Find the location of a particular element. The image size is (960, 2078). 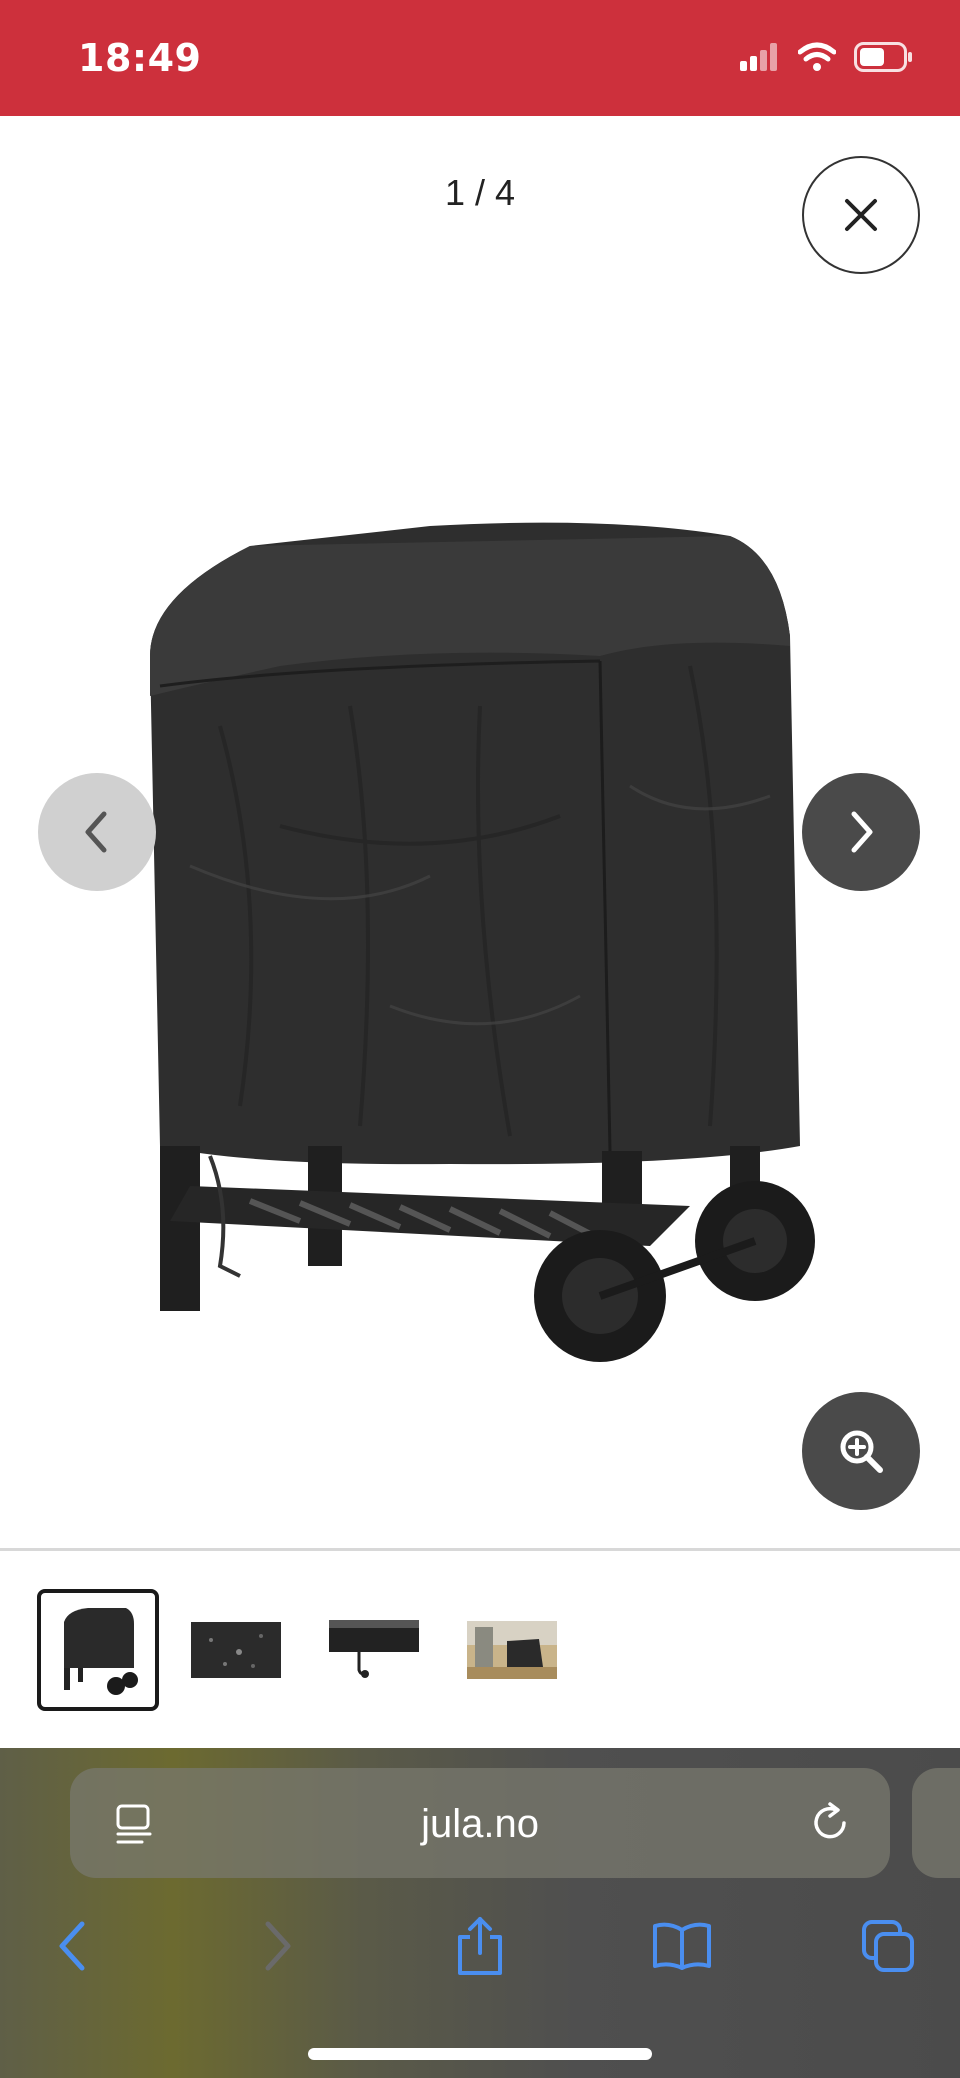

zoom-in-icon is located at coordinates (861, 1451).